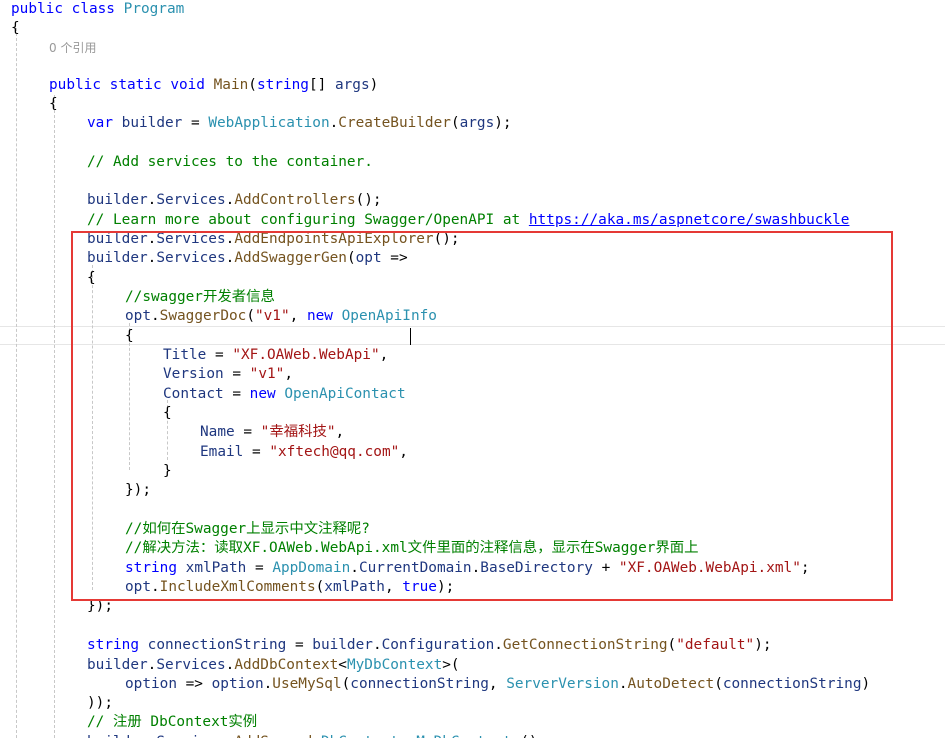 The width and height of the screenshot is (945, 738). I want to click on code-token: =>, so click(194, 684).